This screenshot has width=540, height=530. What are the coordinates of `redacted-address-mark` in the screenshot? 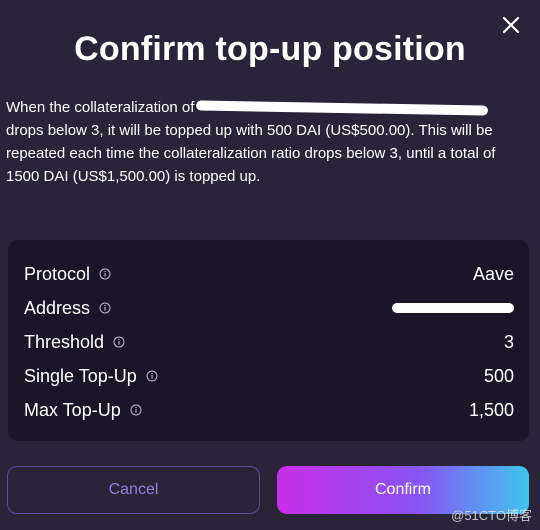 It's located at (342, 108).